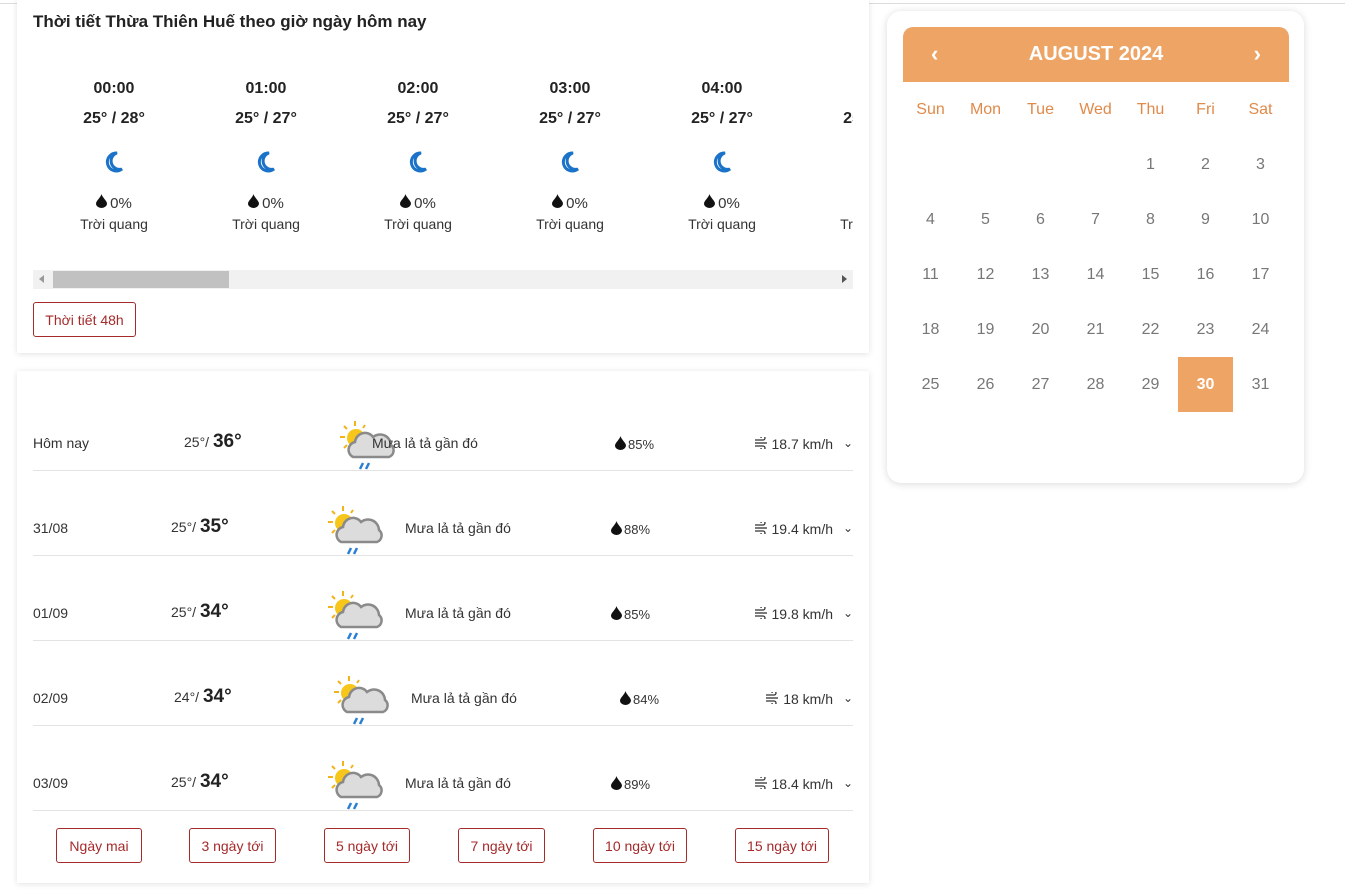 The height and width of the screenshot is (892, 1345). Describe the element at coordinates (1257, 54) in the screenshot. I see `next-month-button: ›` at that location.